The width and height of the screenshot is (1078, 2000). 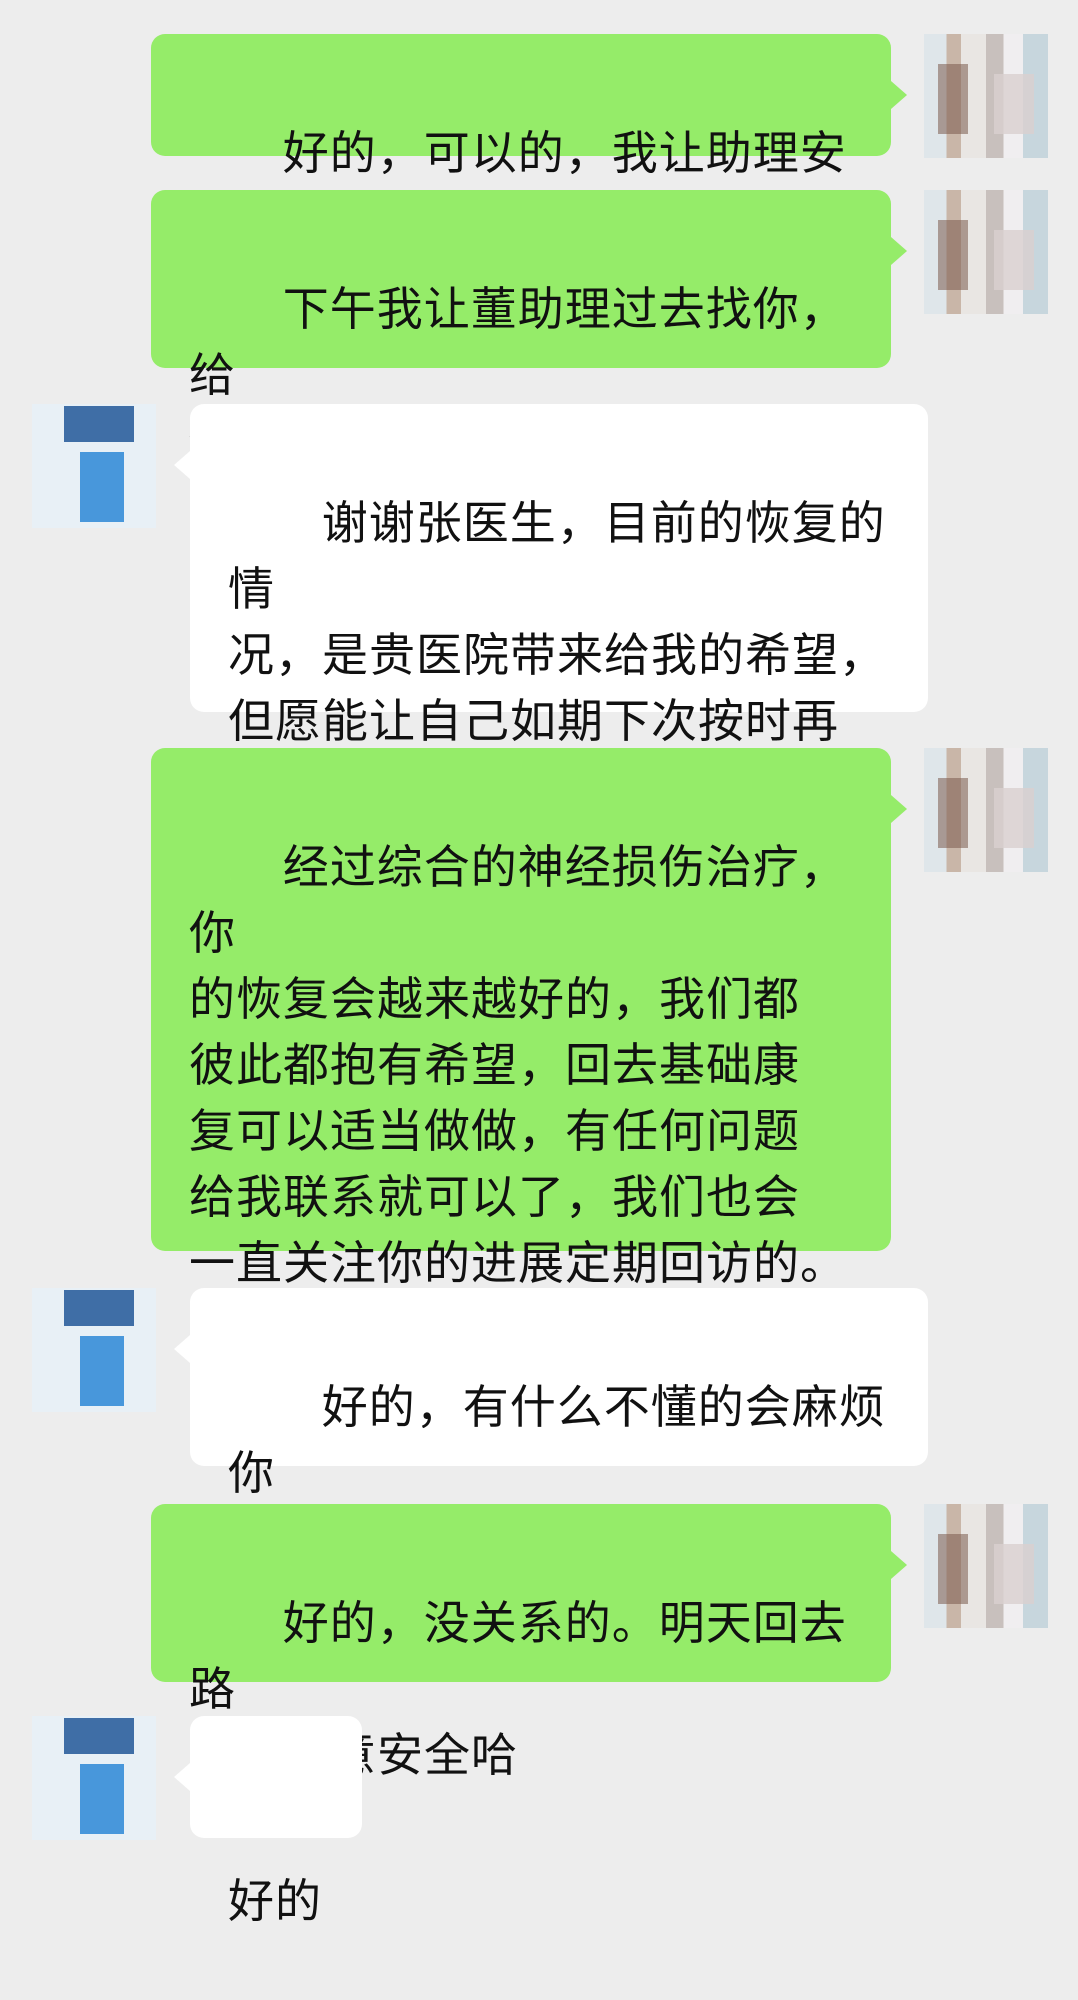 What do you see at coordinates (559, 1427) in the screenshot?
I see `received-message-bubble: 好的，有什么不懂的会麻烦你 们的，` at bounding box center [559, 1427].